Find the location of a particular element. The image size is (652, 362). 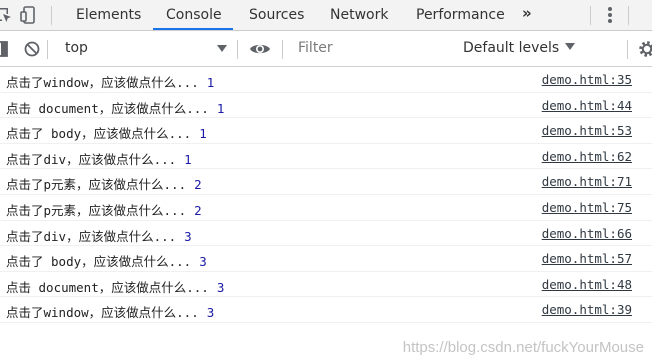

message-text: 点击 document，应该做点什么... 1 is located at coordinates (115, 107).